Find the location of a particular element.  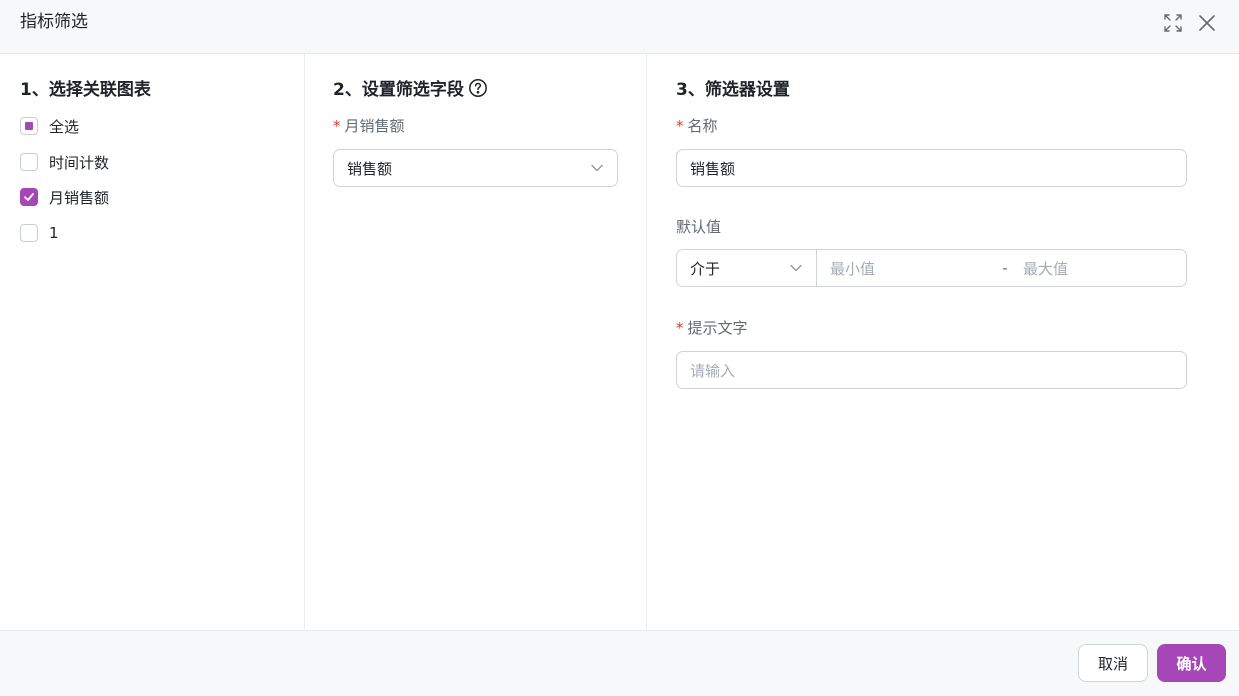

section2-title: 2、设置筛选字段 is located at coordinates (410, 90).